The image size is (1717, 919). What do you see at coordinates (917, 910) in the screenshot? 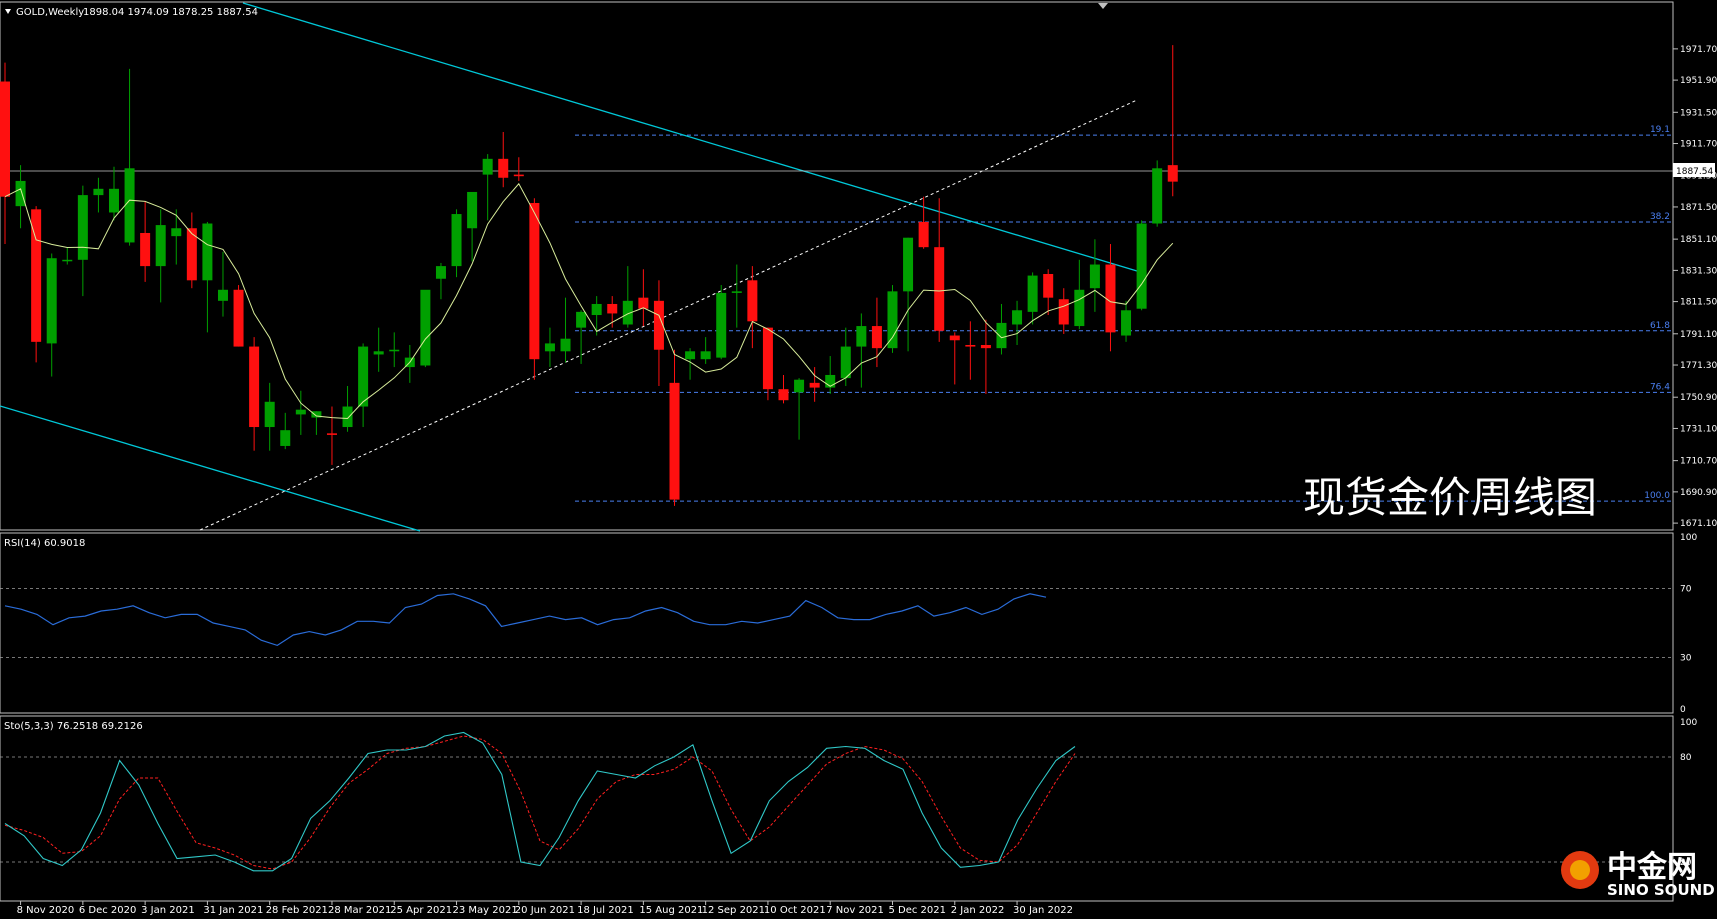
I see `time-tick-label: 5 Dec 2021` at bounding box center [917, 910].